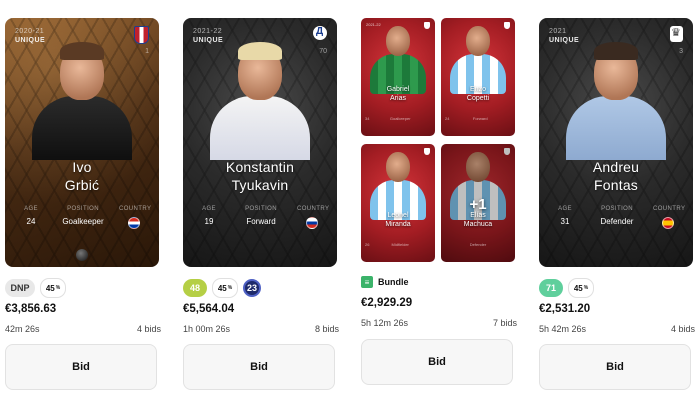 This screenshot has width=700, height=404. Describe the element at coordinates (385, 323) in the screenshot. I see `time-left: 5h 12m 26s` at that location.